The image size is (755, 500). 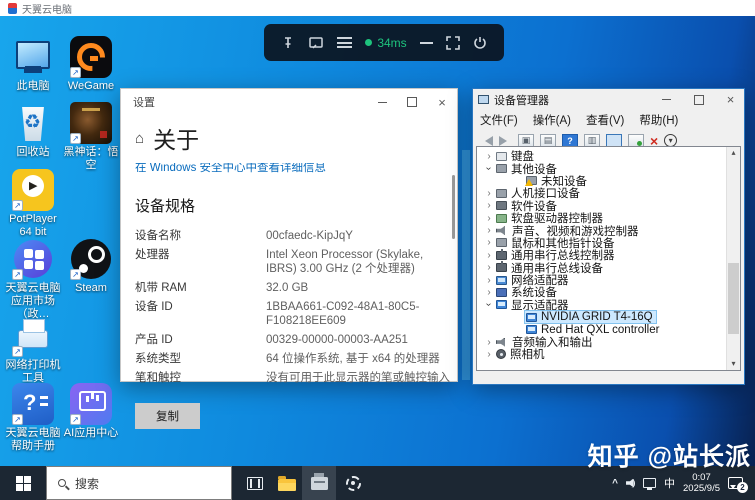 What do you see at coordinates (369, 42) in the screenshot?
I see `status-dot-icon` at bounding box center [369, 42].